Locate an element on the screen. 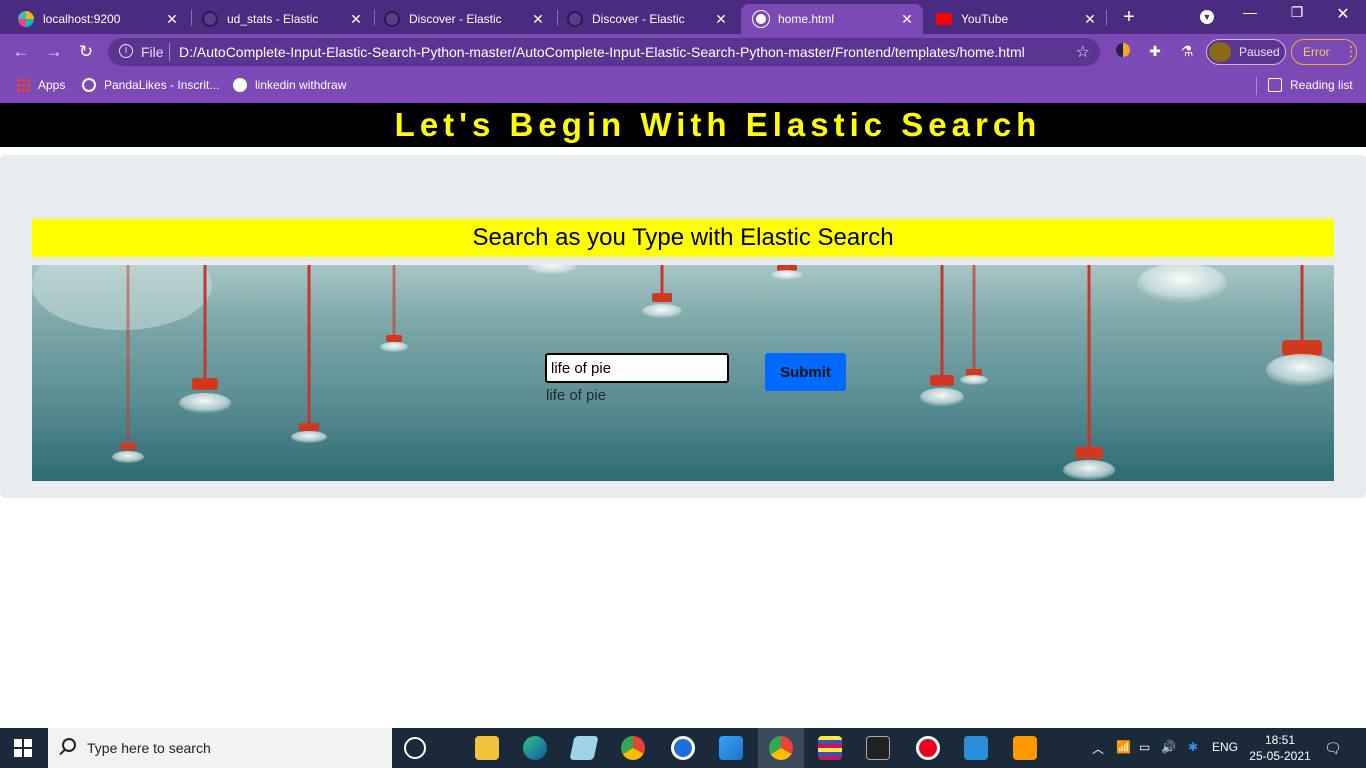 This screenshot has height=768, width=1366. restore-icon: ❐ is located at coordinates (1297, 12).